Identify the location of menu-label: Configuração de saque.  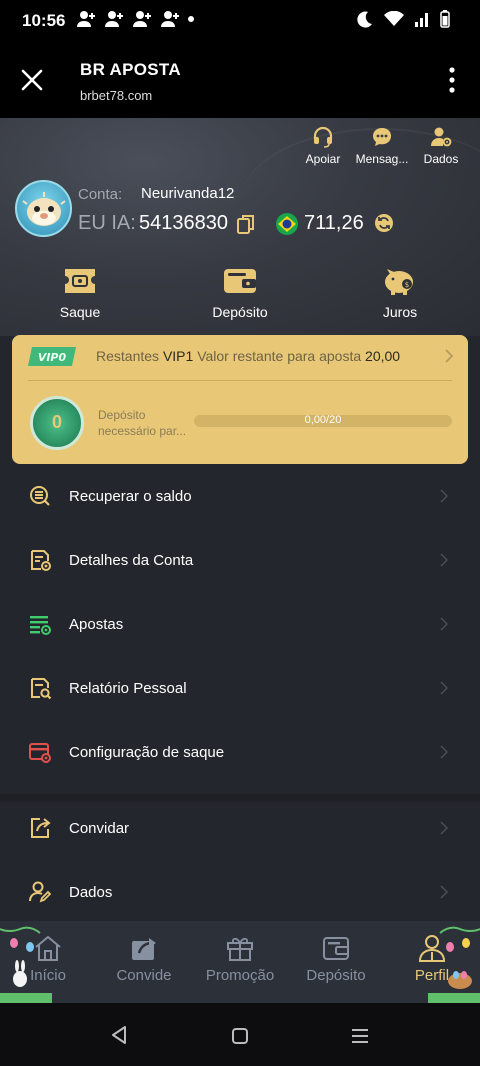
(147, 752).